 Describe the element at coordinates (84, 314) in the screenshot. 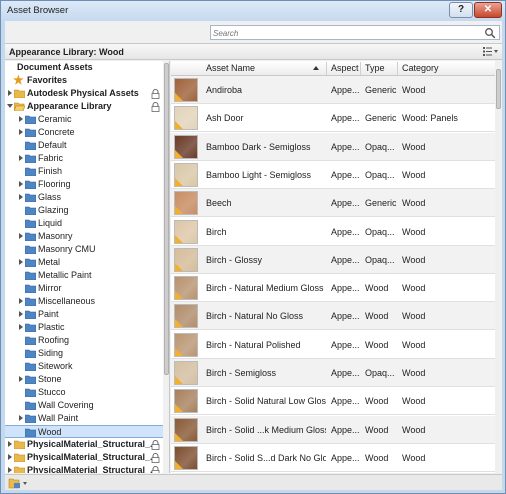

I see `tree-item-category: Paint` at that location.